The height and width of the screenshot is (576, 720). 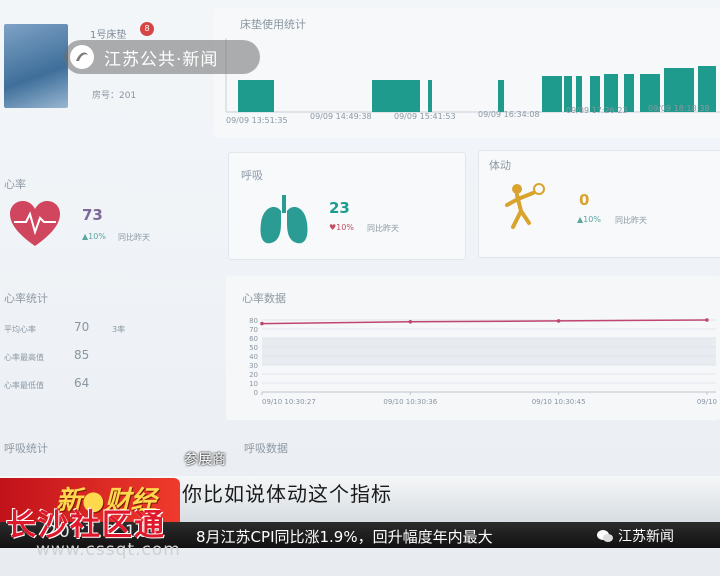 I want to click on usage-time-0: 09/09 13:51:35, so click(x=257, y=120).